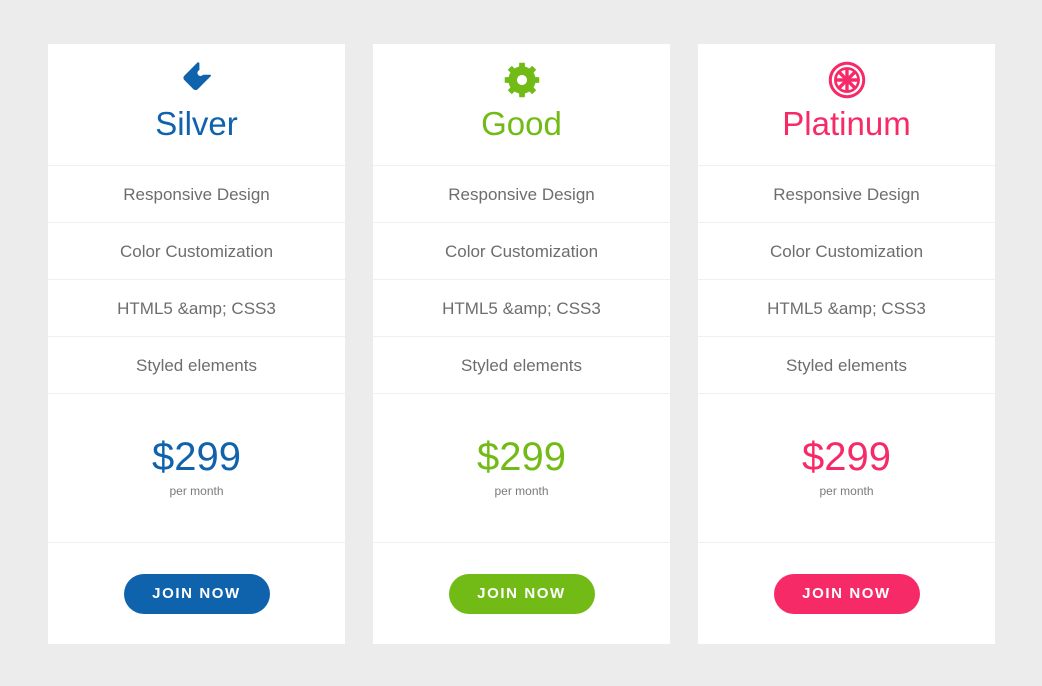 This screenshot has width=1042, height=686. What do you see at coordinates (196, 123) in the screenshot?
I see `plan-title: Silver` at bounding box center [196, 123].